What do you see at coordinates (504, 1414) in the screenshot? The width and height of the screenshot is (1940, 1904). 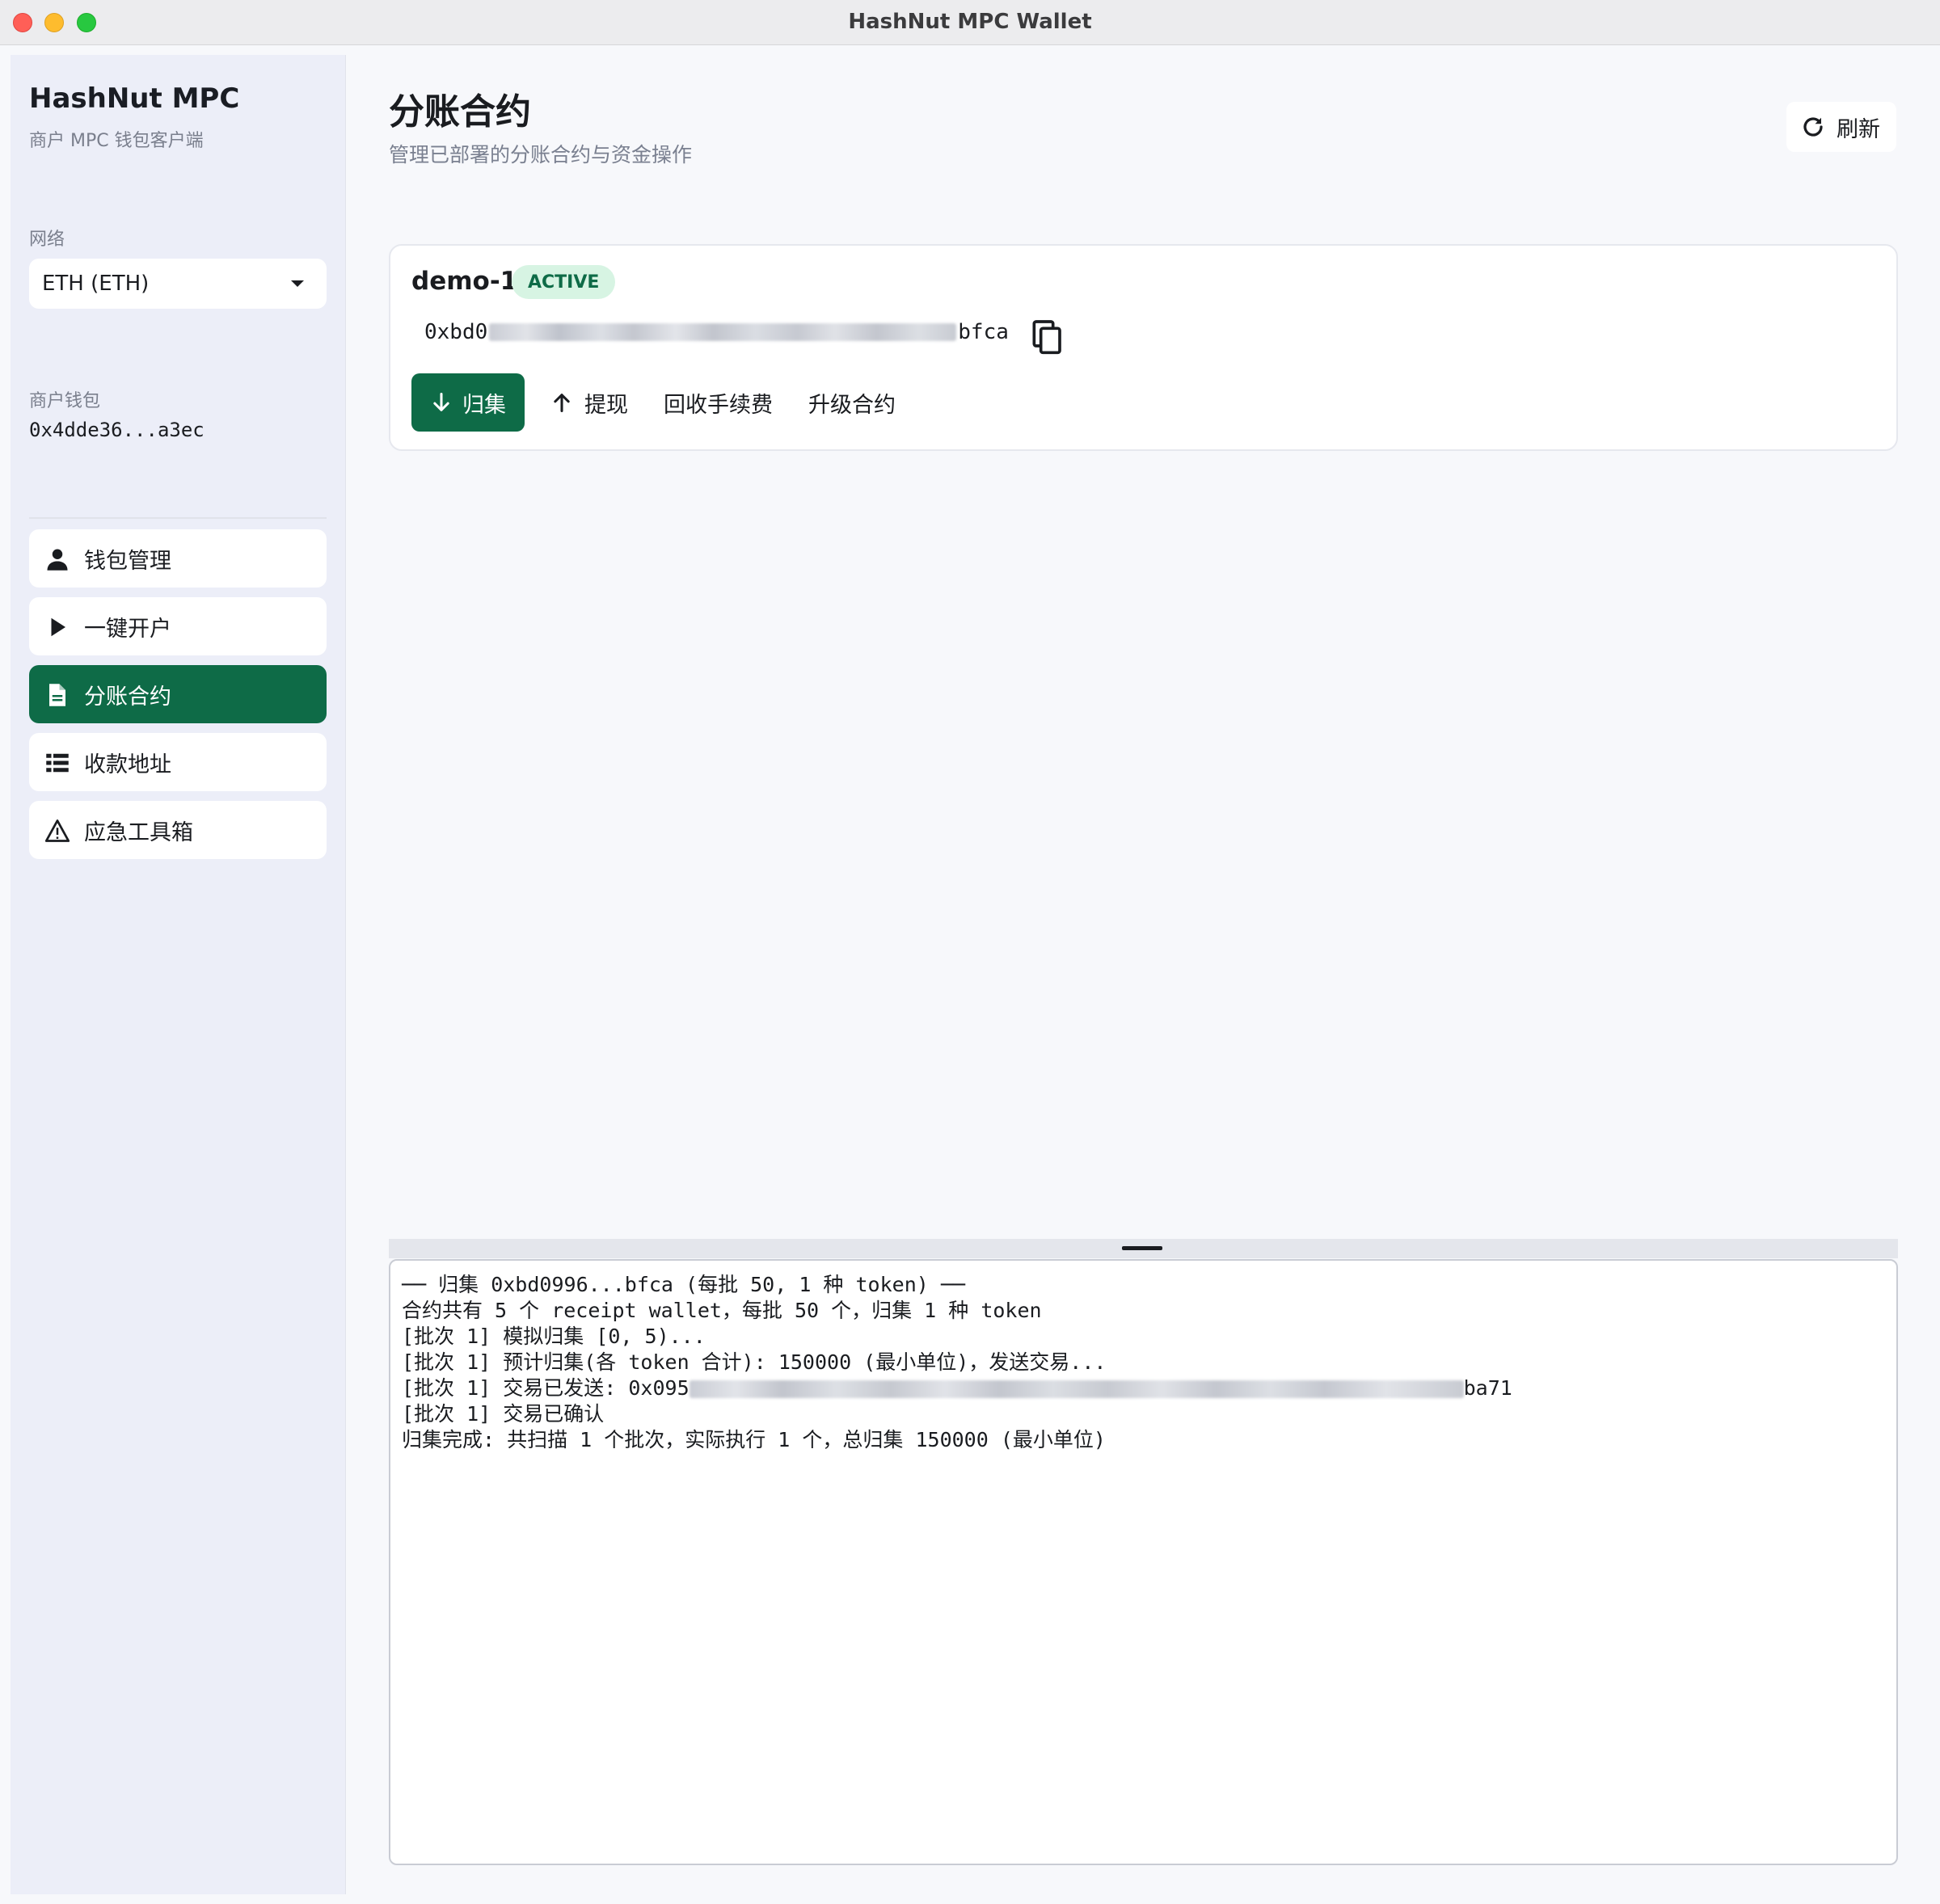 I see `log-line: [批次 1] 交易已确认` at bounding box center [504, 1414].